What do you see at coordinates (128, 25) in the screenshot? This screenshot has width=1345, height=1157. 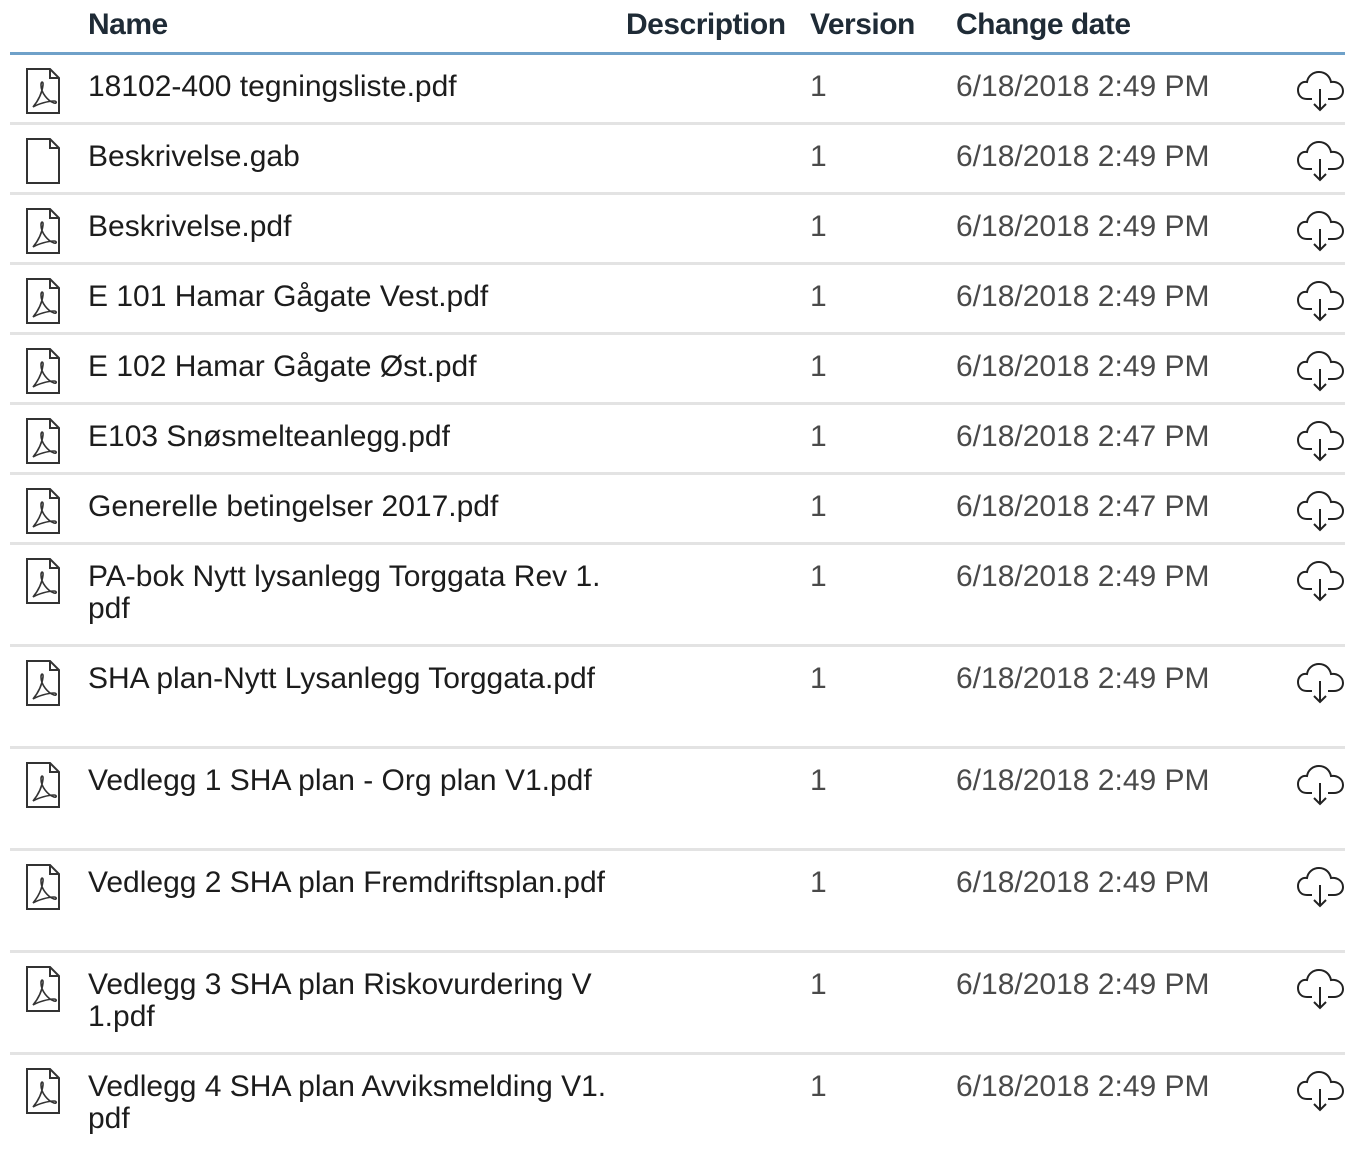 I see `column-header-name: Name` at bounding box center [128, 25].